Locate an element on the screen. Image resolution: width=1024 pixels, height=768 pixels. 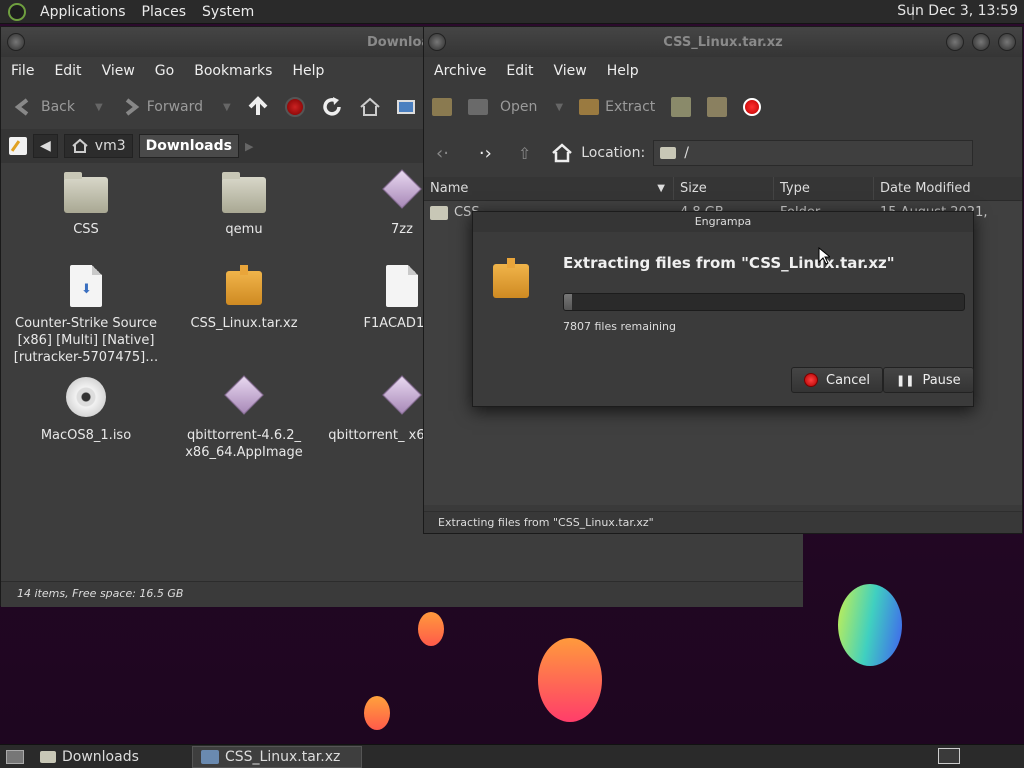
new-archive-button is located at coordinates (442, 107).